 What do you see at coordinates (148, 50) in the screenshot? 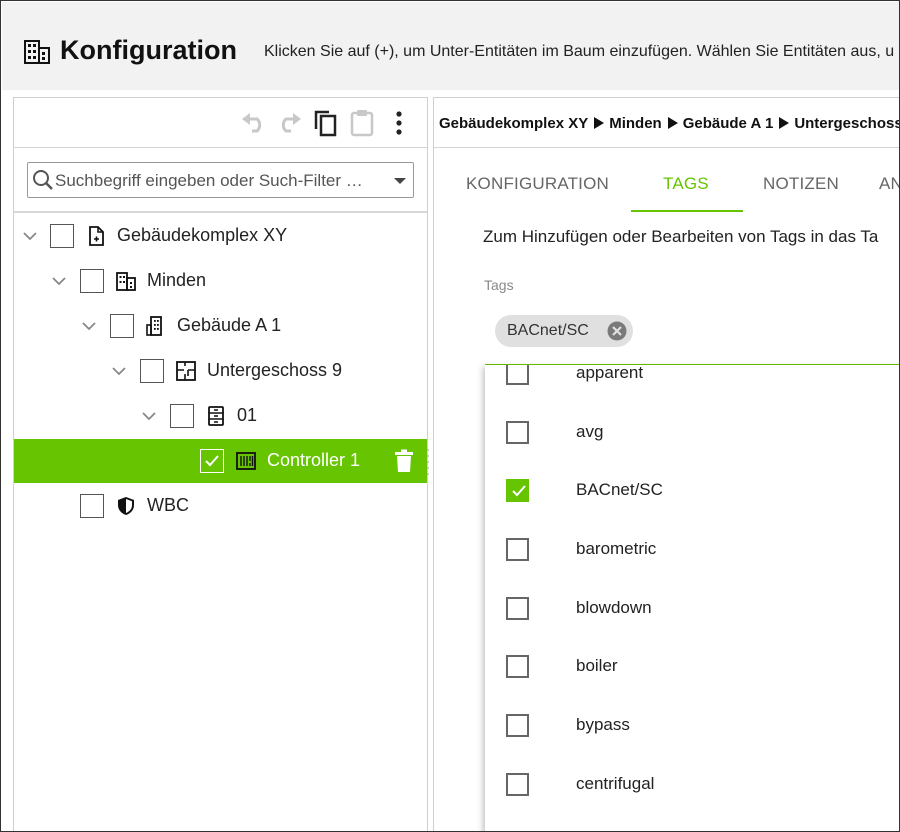
I see `page-title: Konfiguration` at bounding box center [148, 50].